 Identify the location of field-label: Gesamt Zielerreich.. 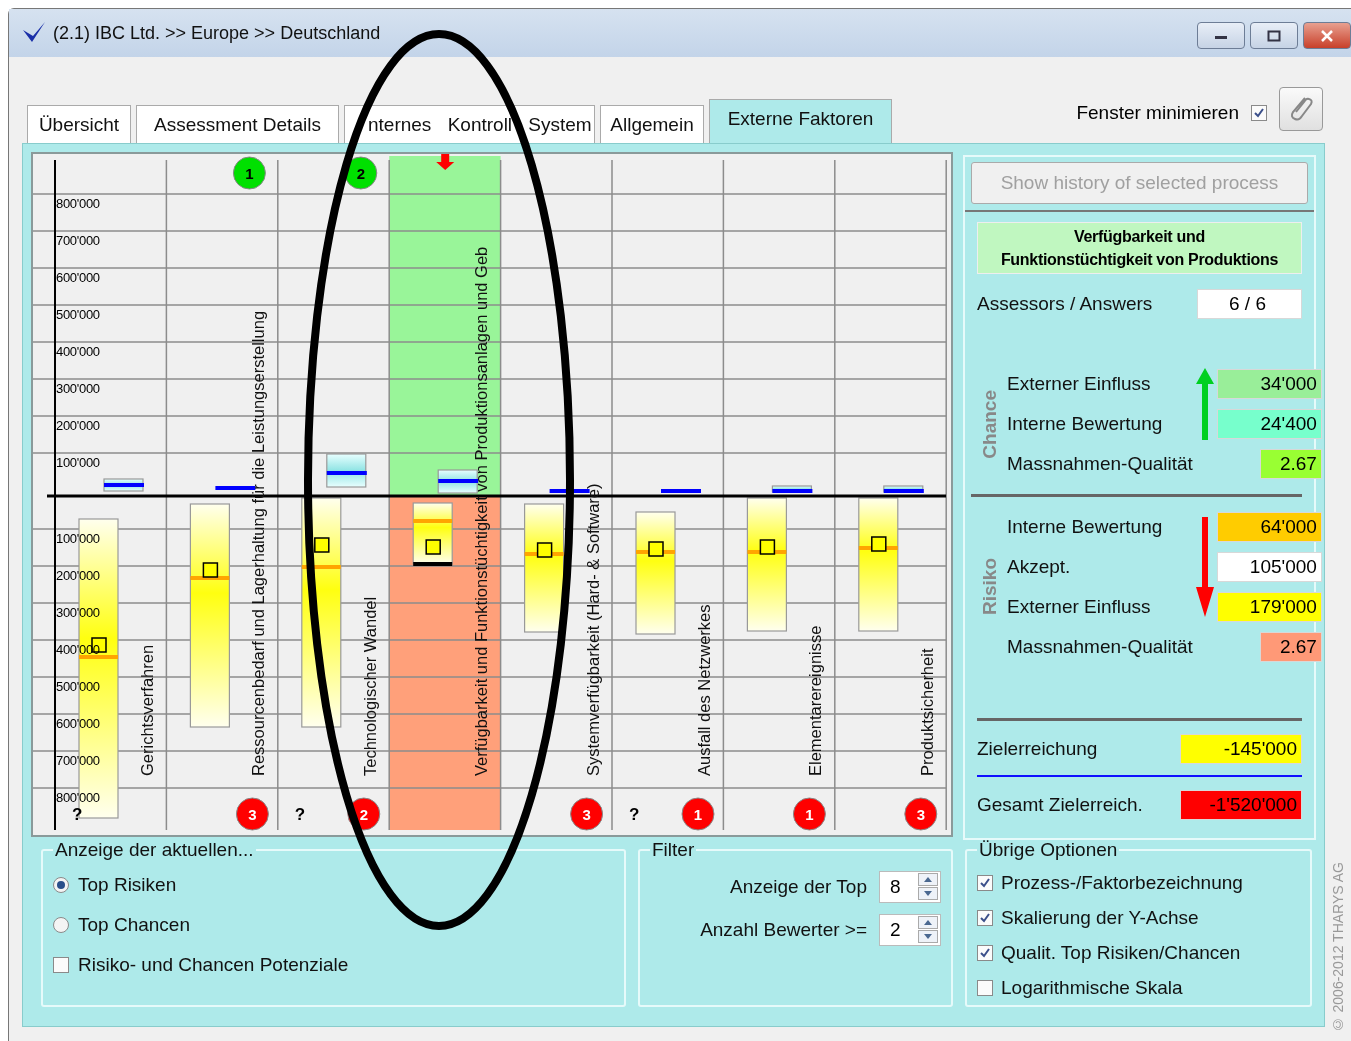
(1060, 805).